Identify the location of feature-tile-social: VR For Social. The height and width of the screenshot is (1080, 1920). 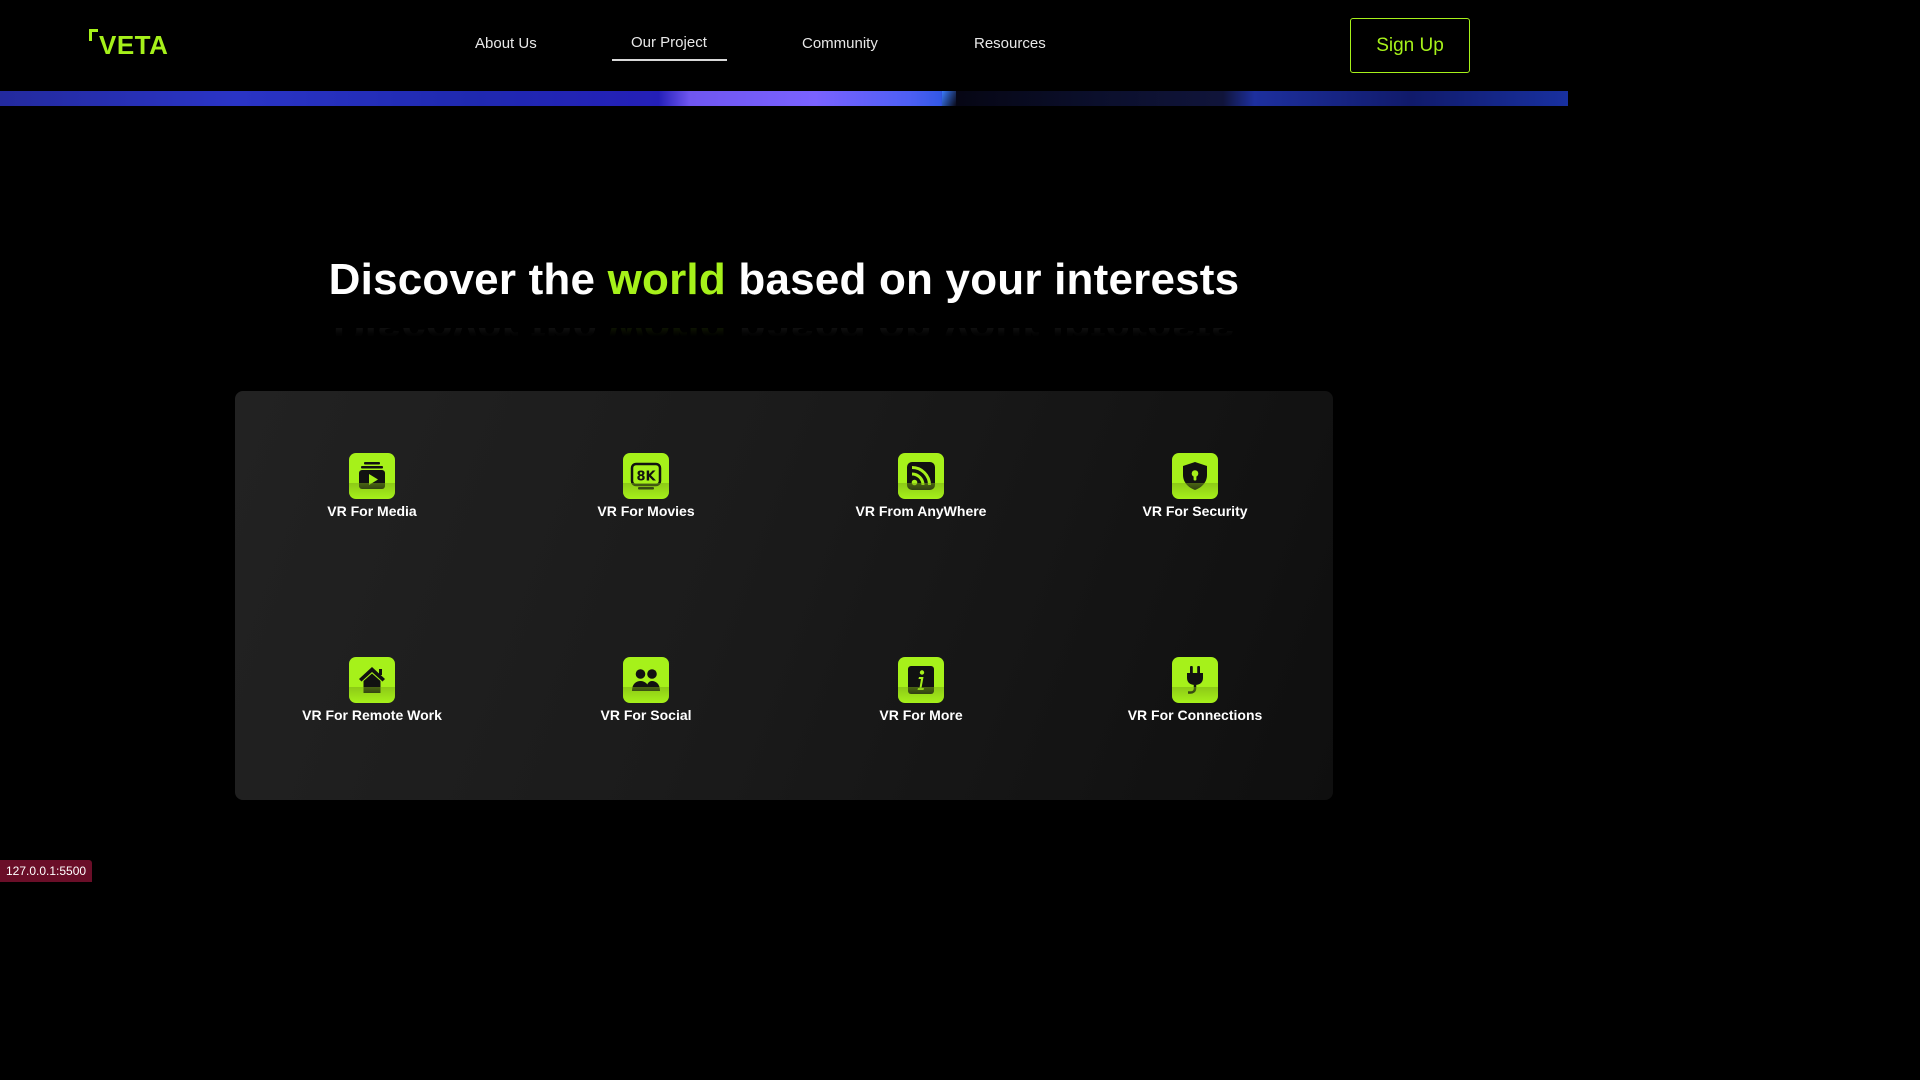
(646, 690).